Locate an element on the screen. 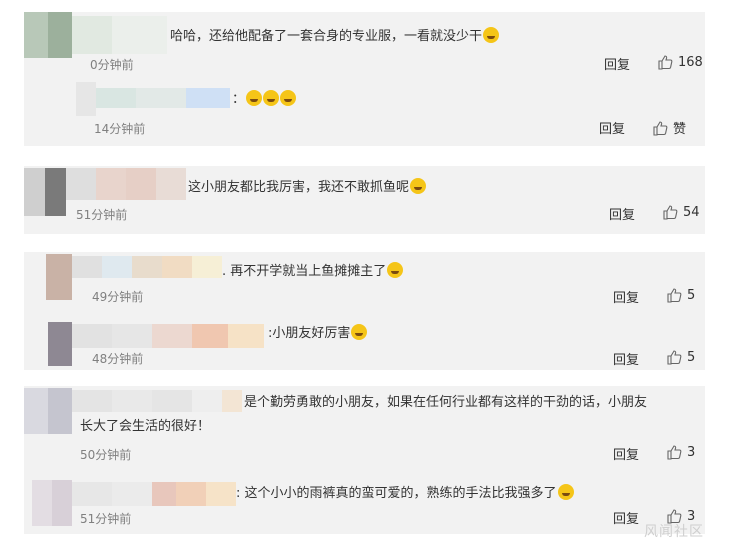  comment-text-line1: 是个勤劳勇敢的小朋友，如果在任何行业都有这样的干劲的话，小朋友 is located at coordinates (446, 402).